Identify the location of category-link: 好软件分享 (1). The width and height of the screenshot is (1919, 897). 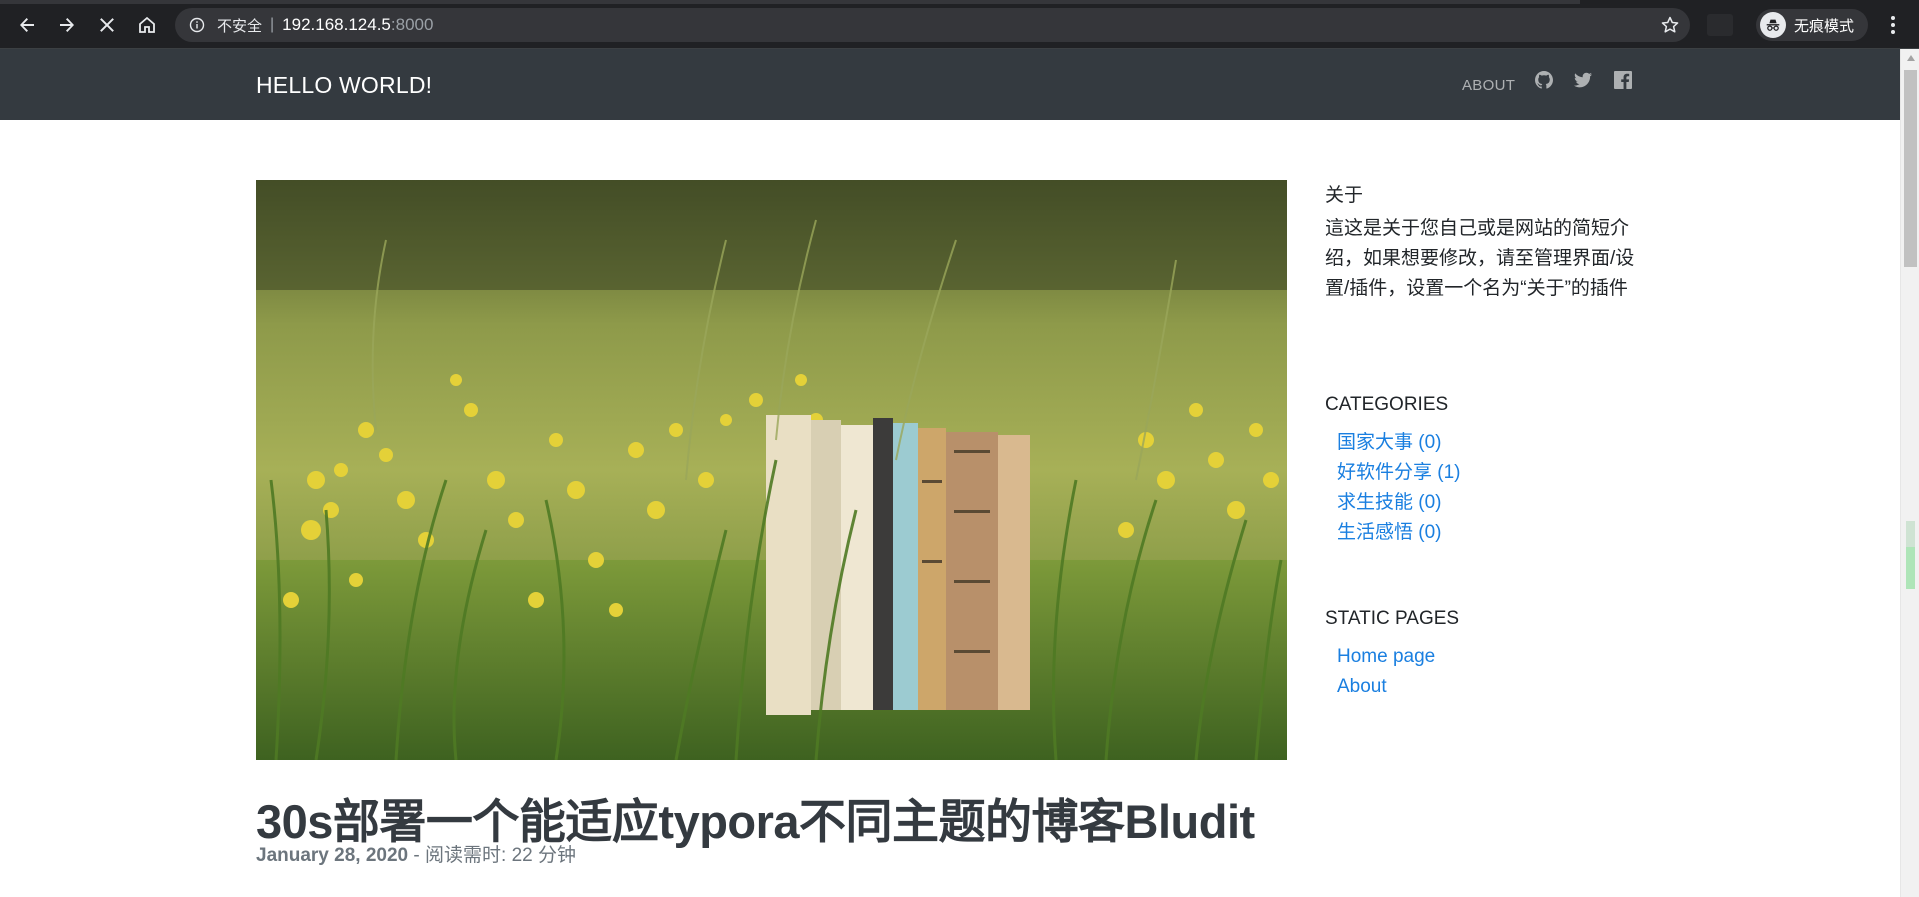
(1399, 472).